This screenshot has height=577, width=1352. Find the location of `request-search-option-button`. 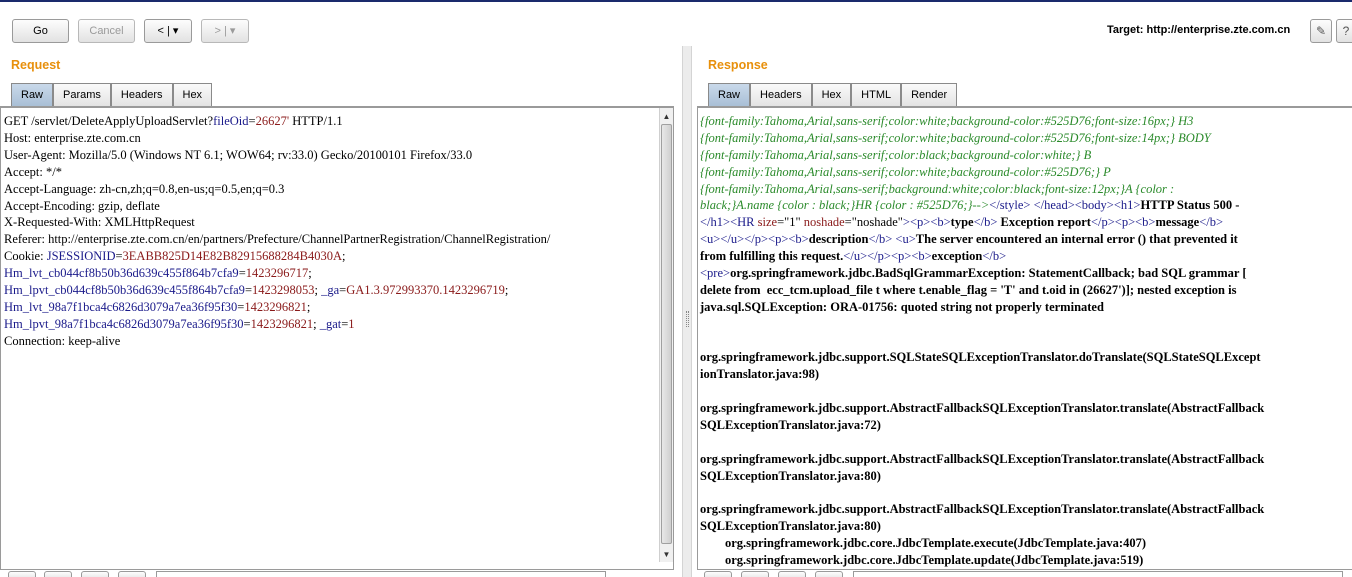

request-search-option-button is located at coordinates (132, 574).